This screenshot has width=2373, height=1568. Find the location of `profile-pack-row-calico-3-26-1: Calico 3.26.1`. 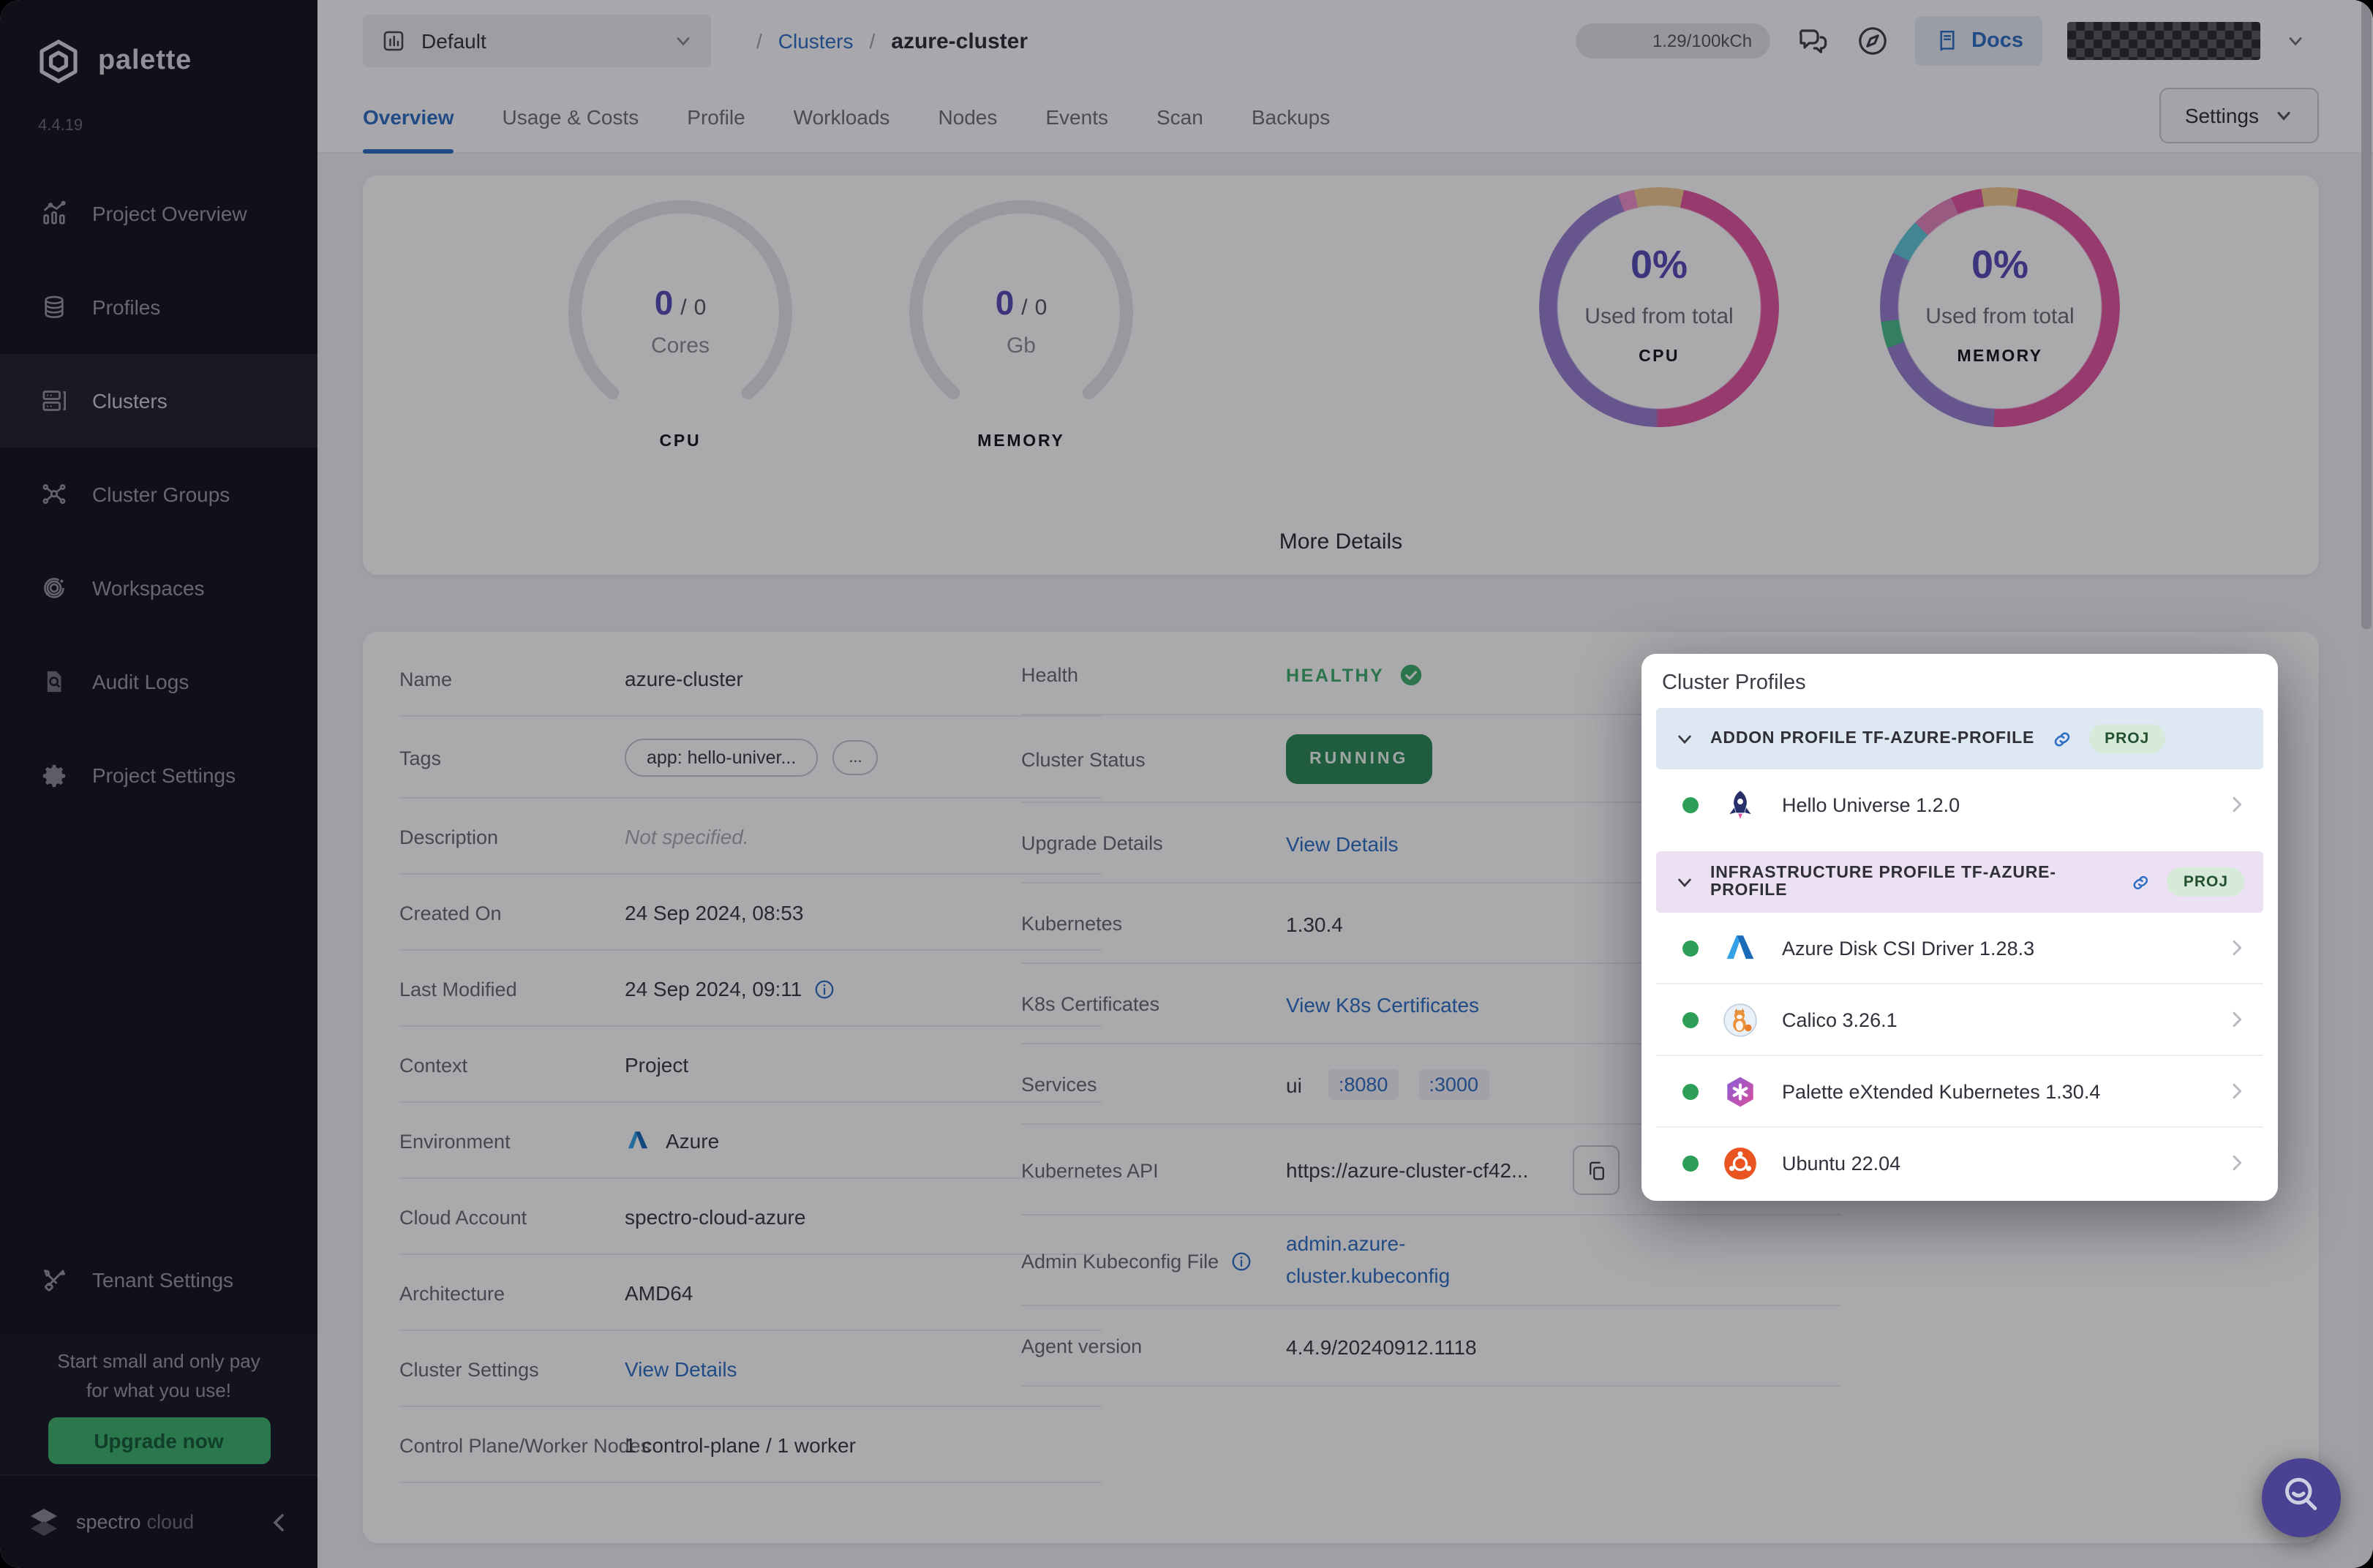

profile-pack-row-calico-3-26-1: Calico 3.26.1 is located at coordinates (1959, 1020).